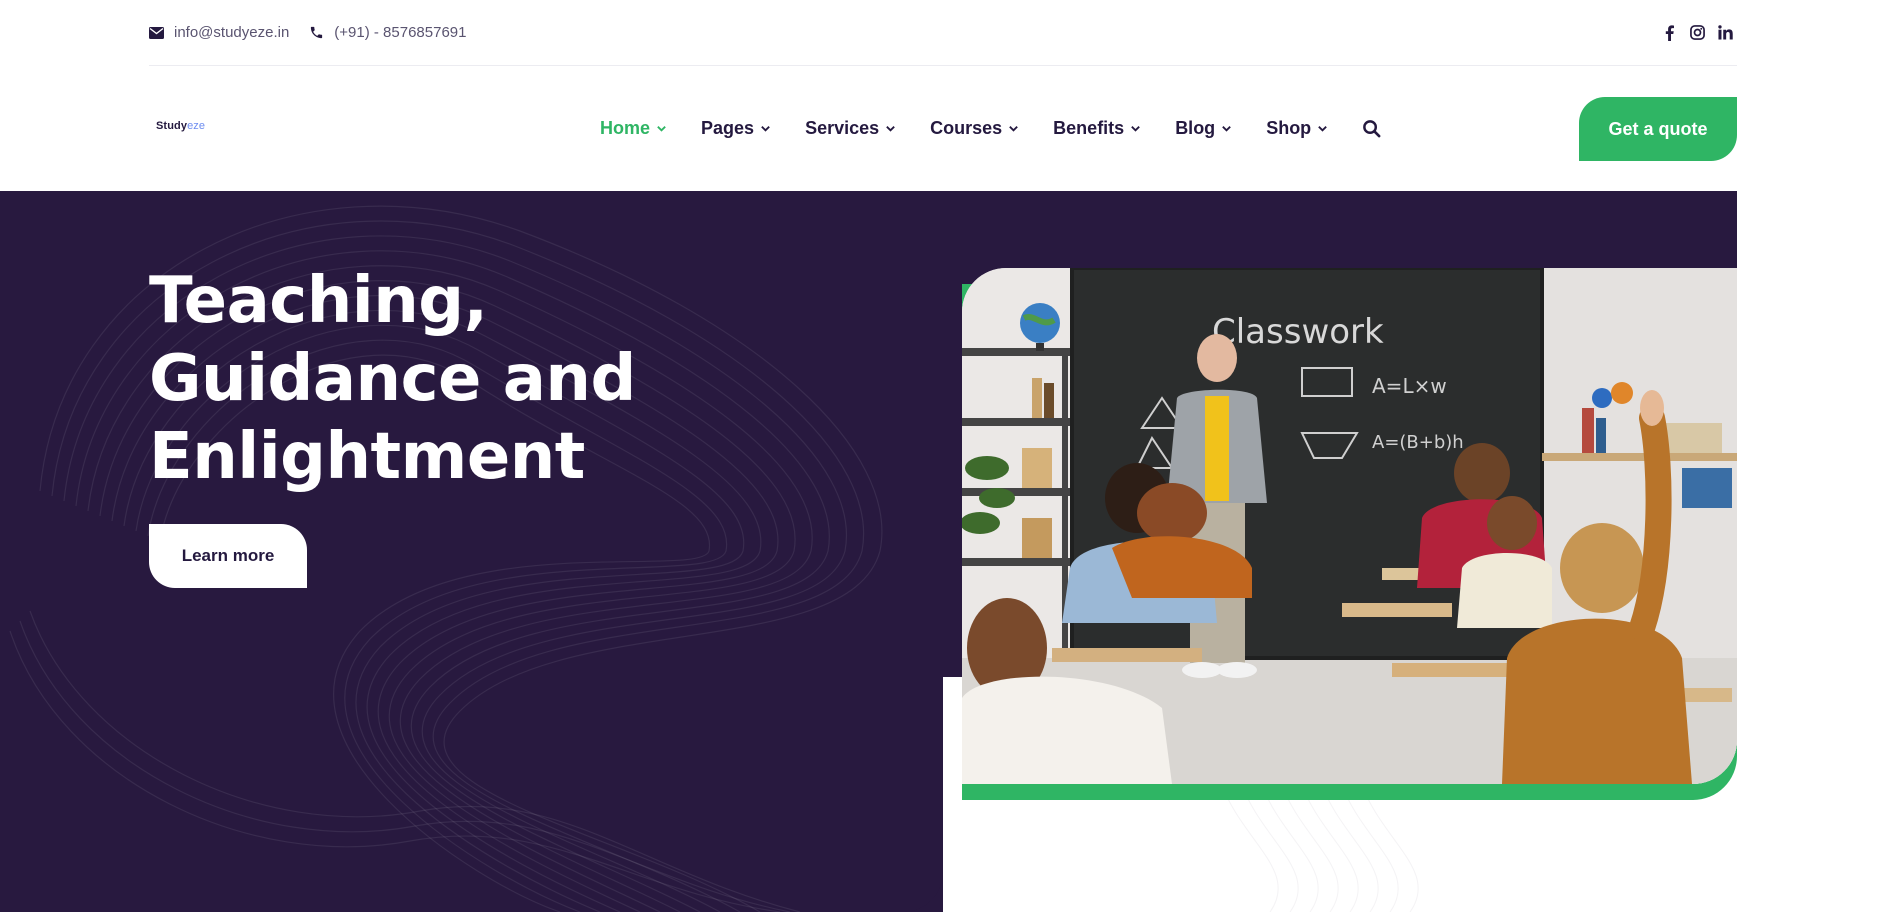 This screenshot has width=1896, height=912. I want to click on nav-label-benefits: Benefits, so click(1089, 128).